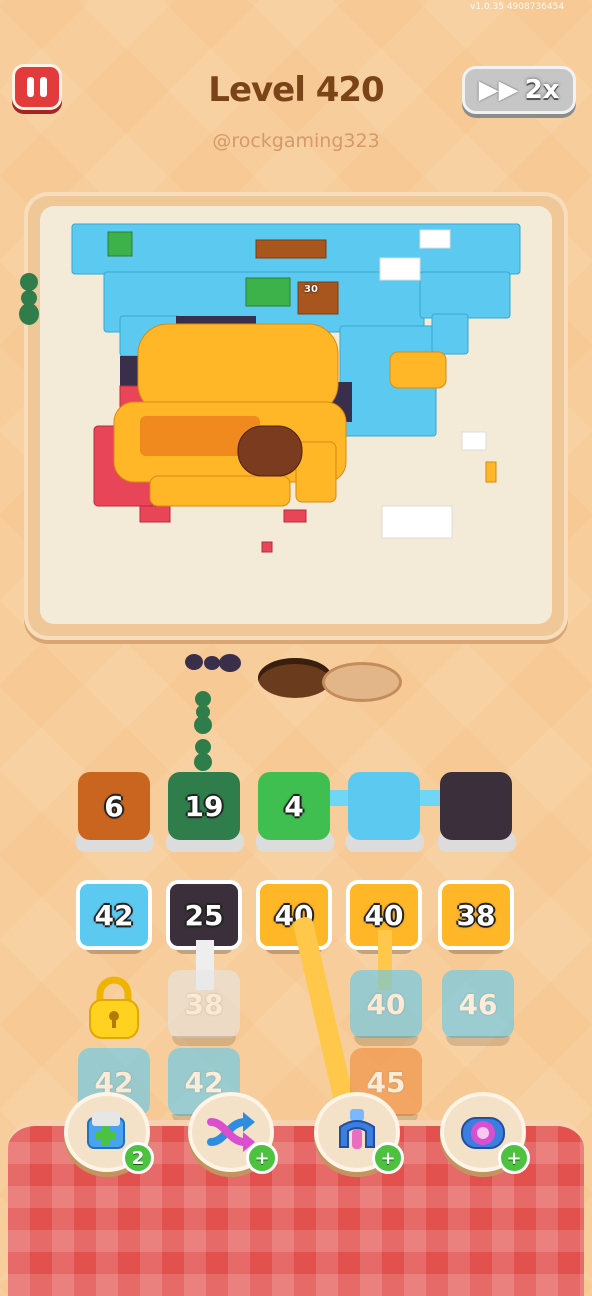 Image resolution: width=592 pixels, height=1296 pixels. I want to click on ant-tile: 4, so click(294, 810).